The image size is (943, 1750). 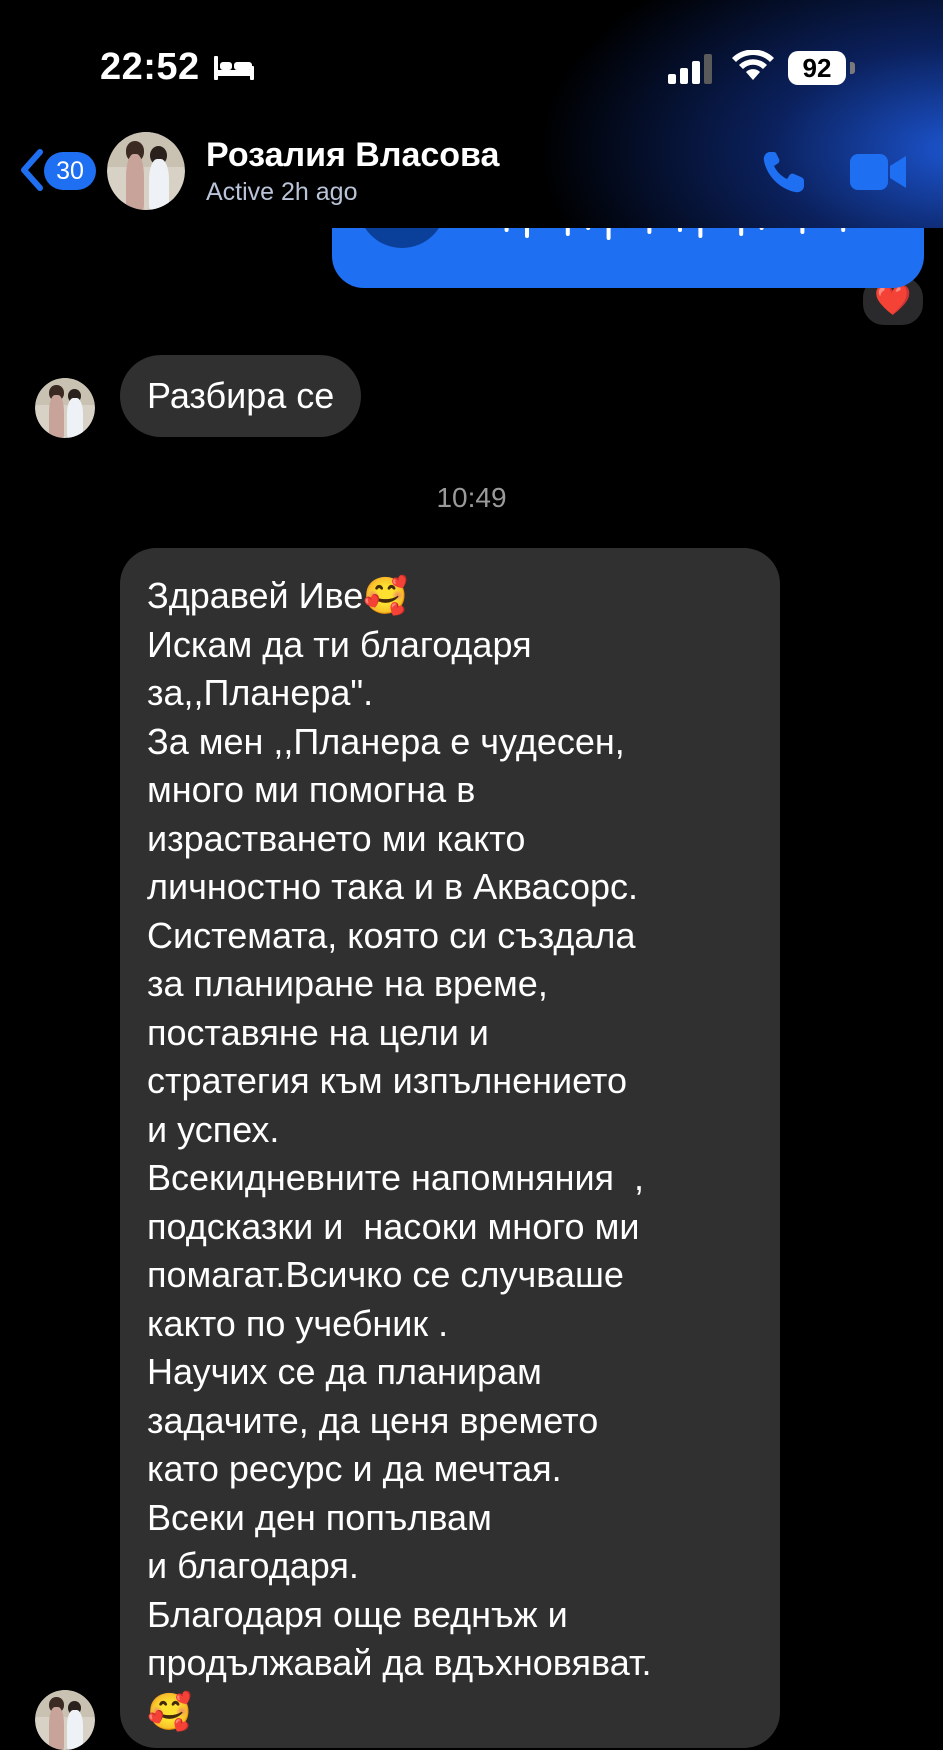 What do you see at coordinates (150, 67) in the screenshot?
I see `status-time: 22:52` at bounding box center [150, 67].